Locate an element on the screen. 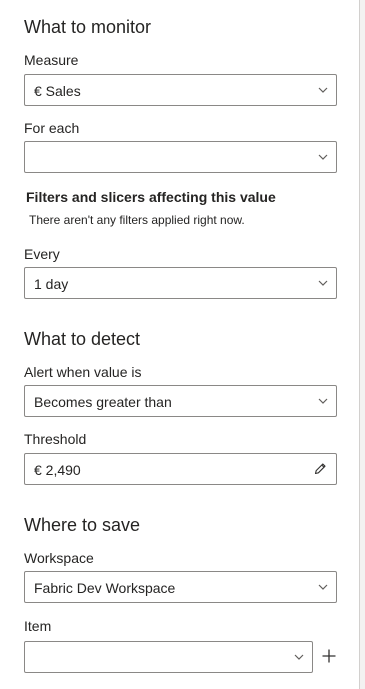 The image size is (365, 689). alert-condition-dropdown: Becomes greater than is located at coordinates (180, 401).